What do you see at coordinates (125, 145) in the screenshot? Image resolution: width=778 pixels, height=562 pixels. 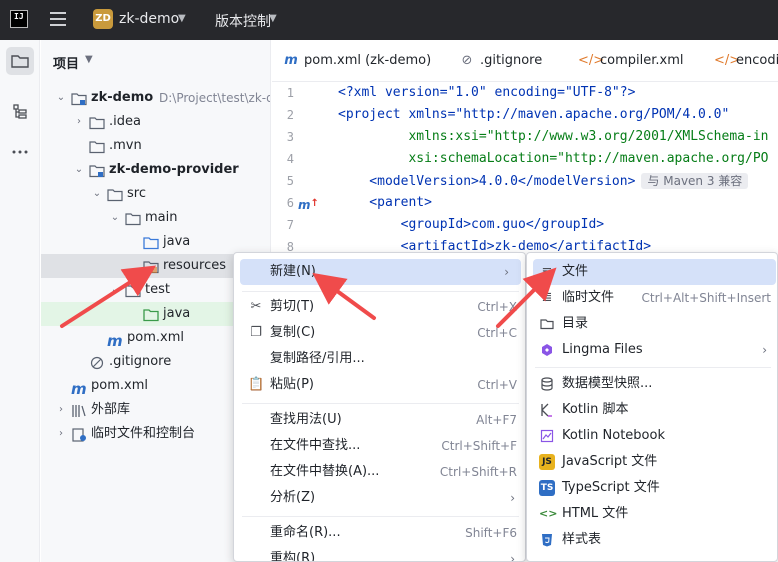 I see `tree-item-label: .mvn` at bounding box center [125, 145].